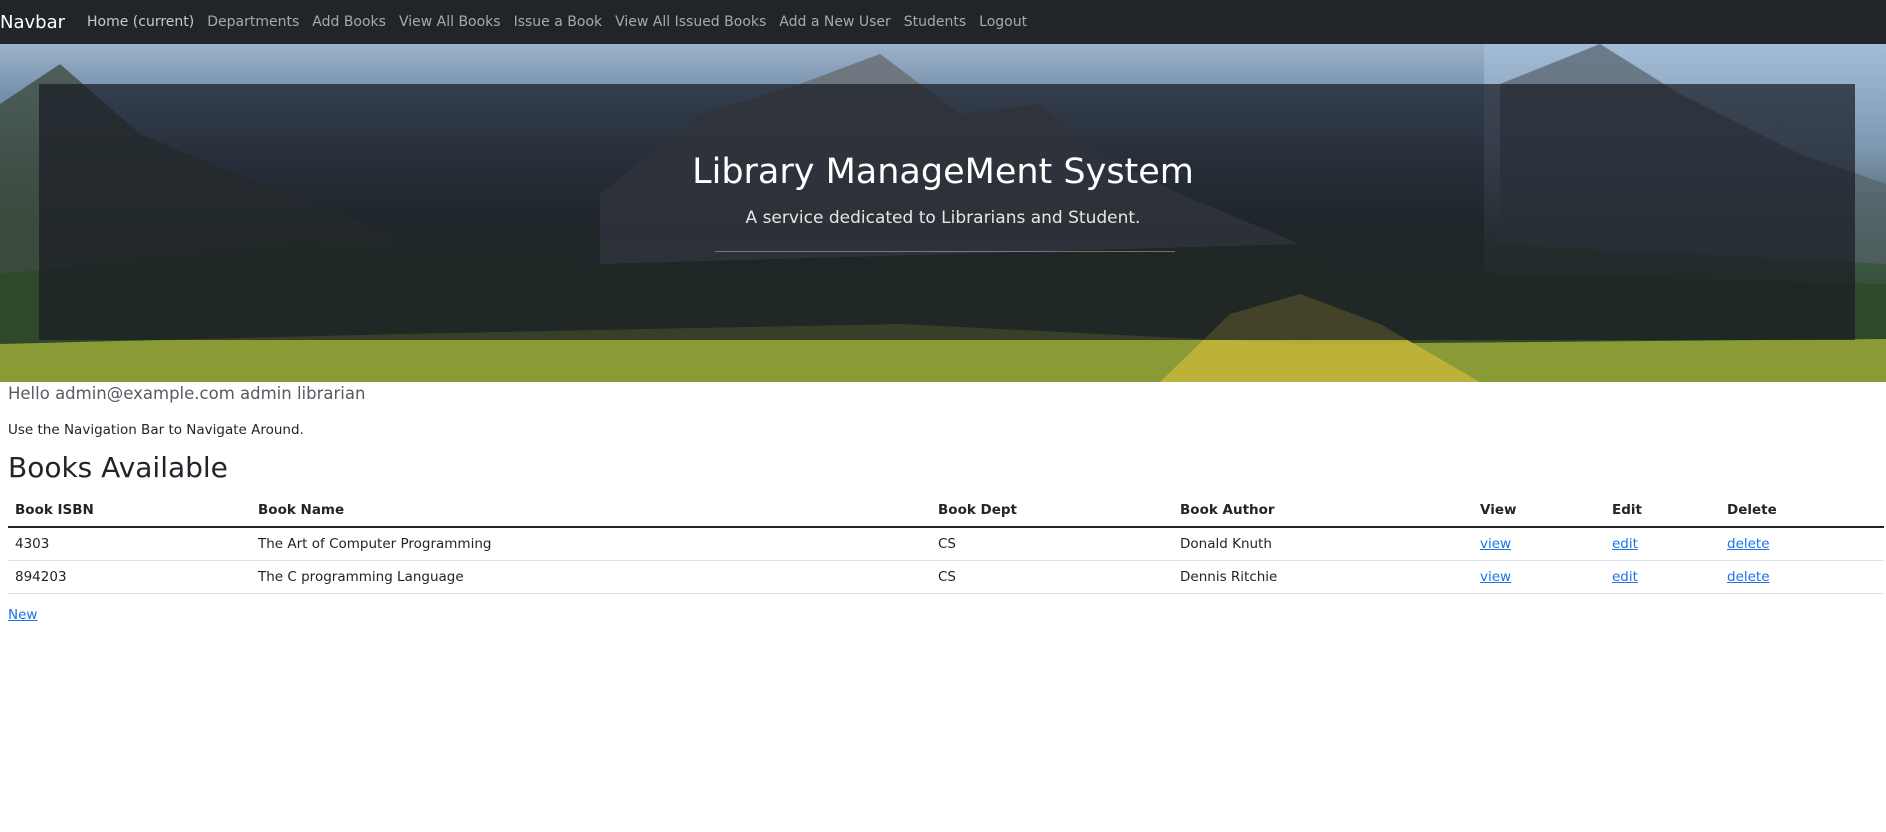 The image size is (1886, 832). I want to click on navbar-brand: Navbar, so click(32, 22).